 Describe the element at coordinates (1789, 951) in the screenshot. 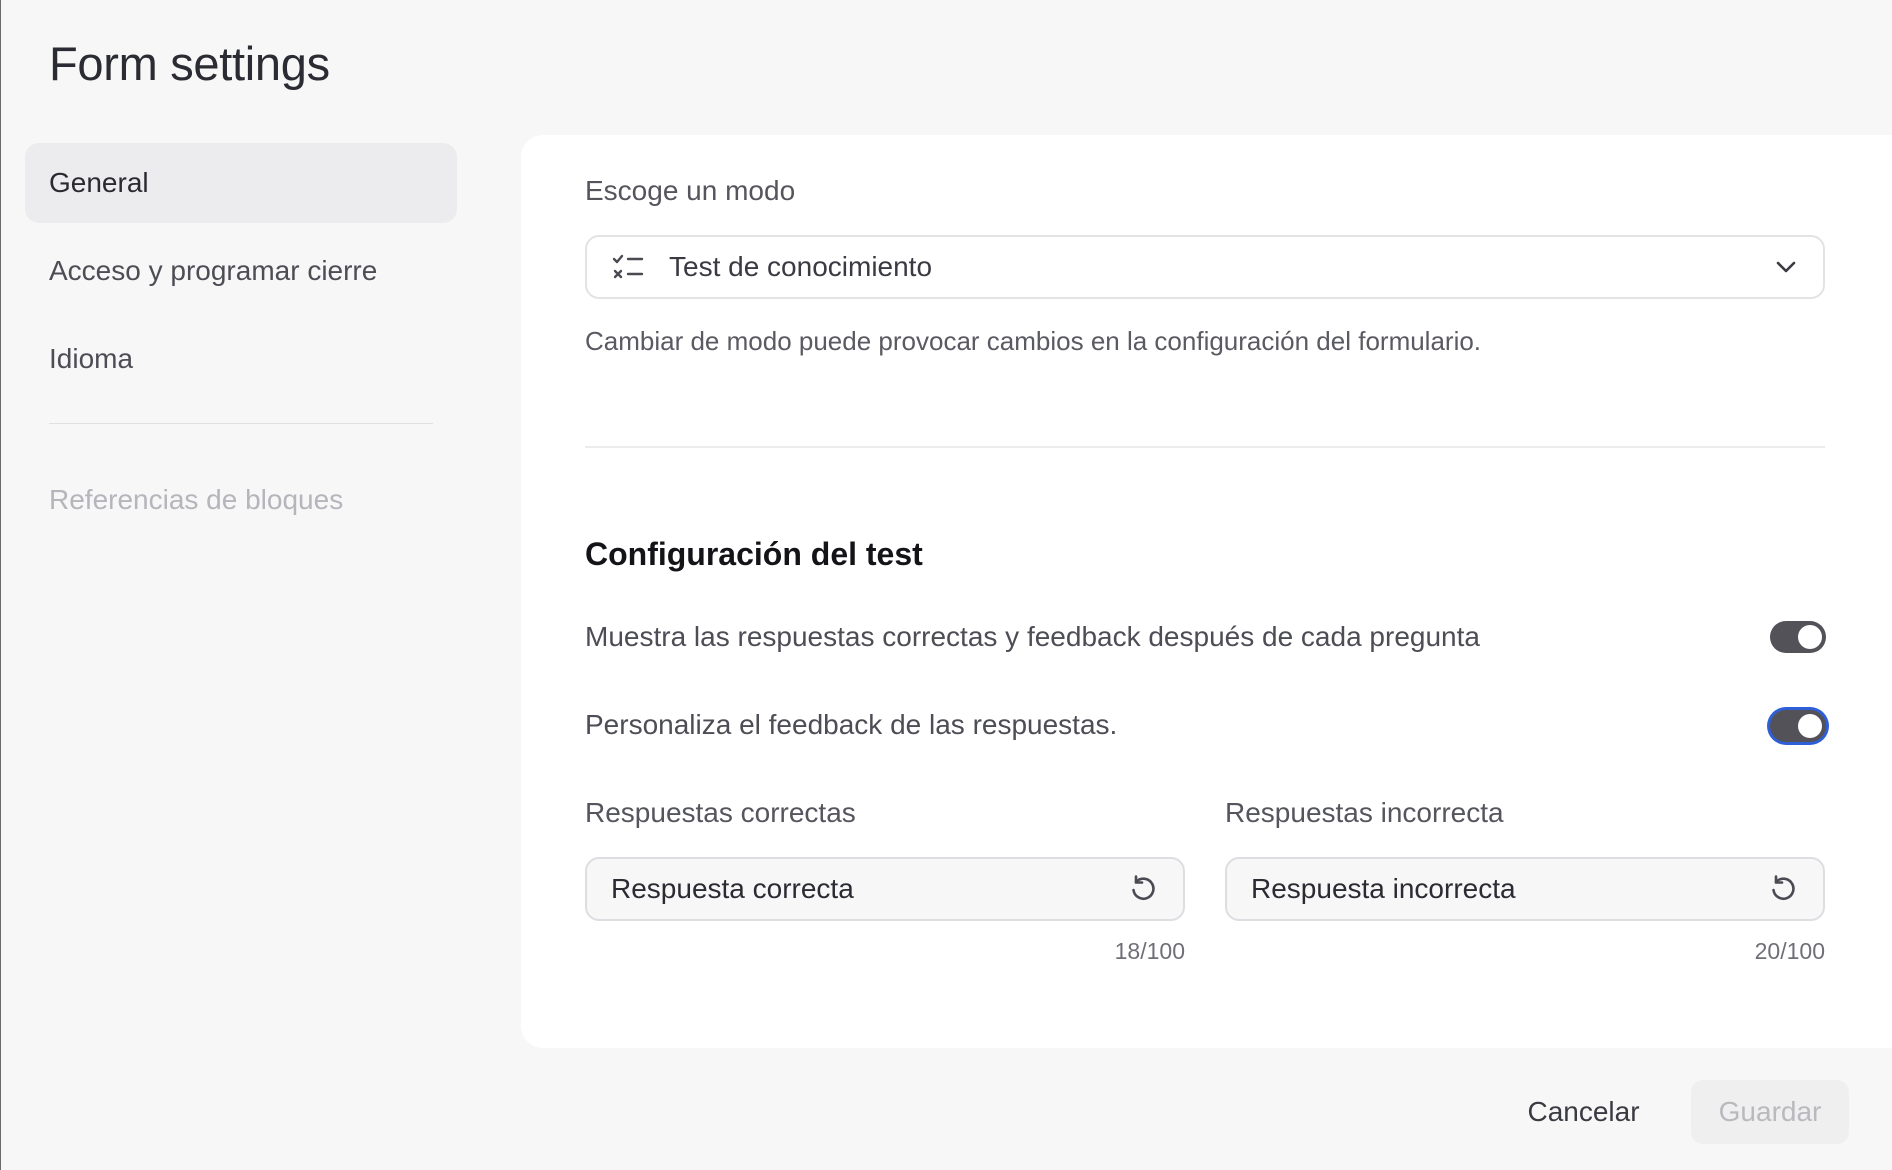

I see `incorrect-char-counter: 20/100` at that location.